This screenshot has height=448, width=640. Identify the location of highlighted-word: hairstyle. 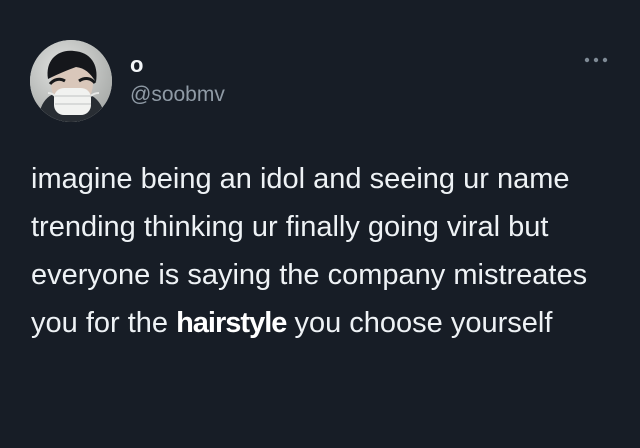
(231, 323).